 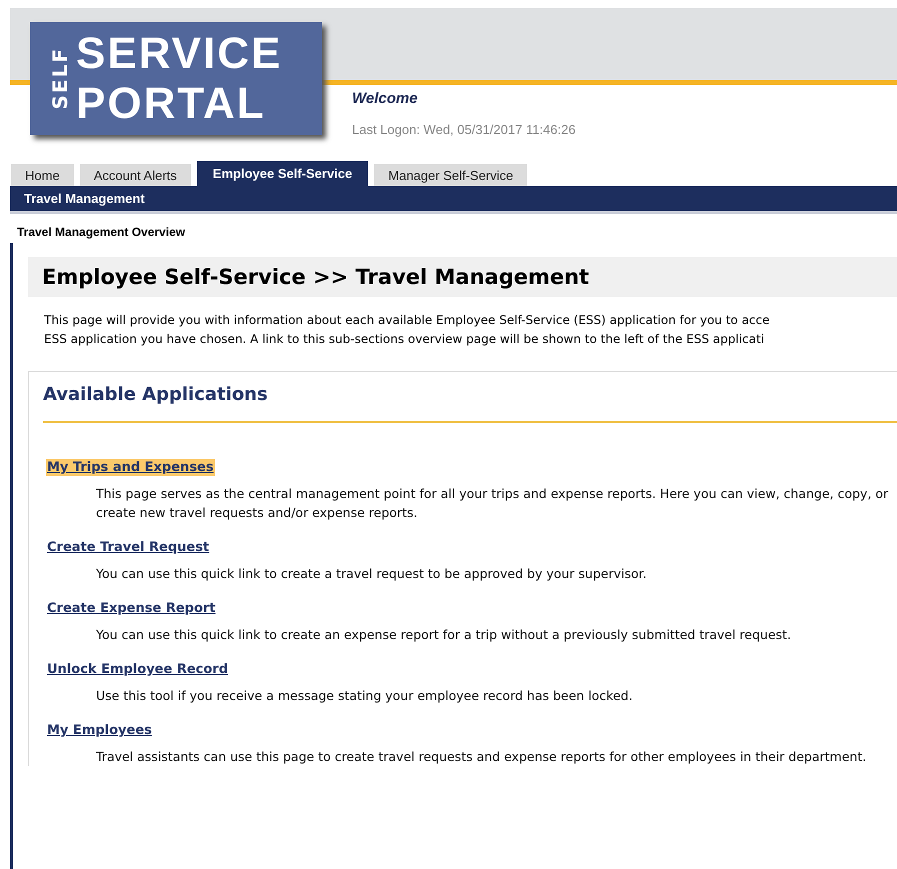 I want to click on application-link: My Trips and Expenses, so click(x=130, y=467).